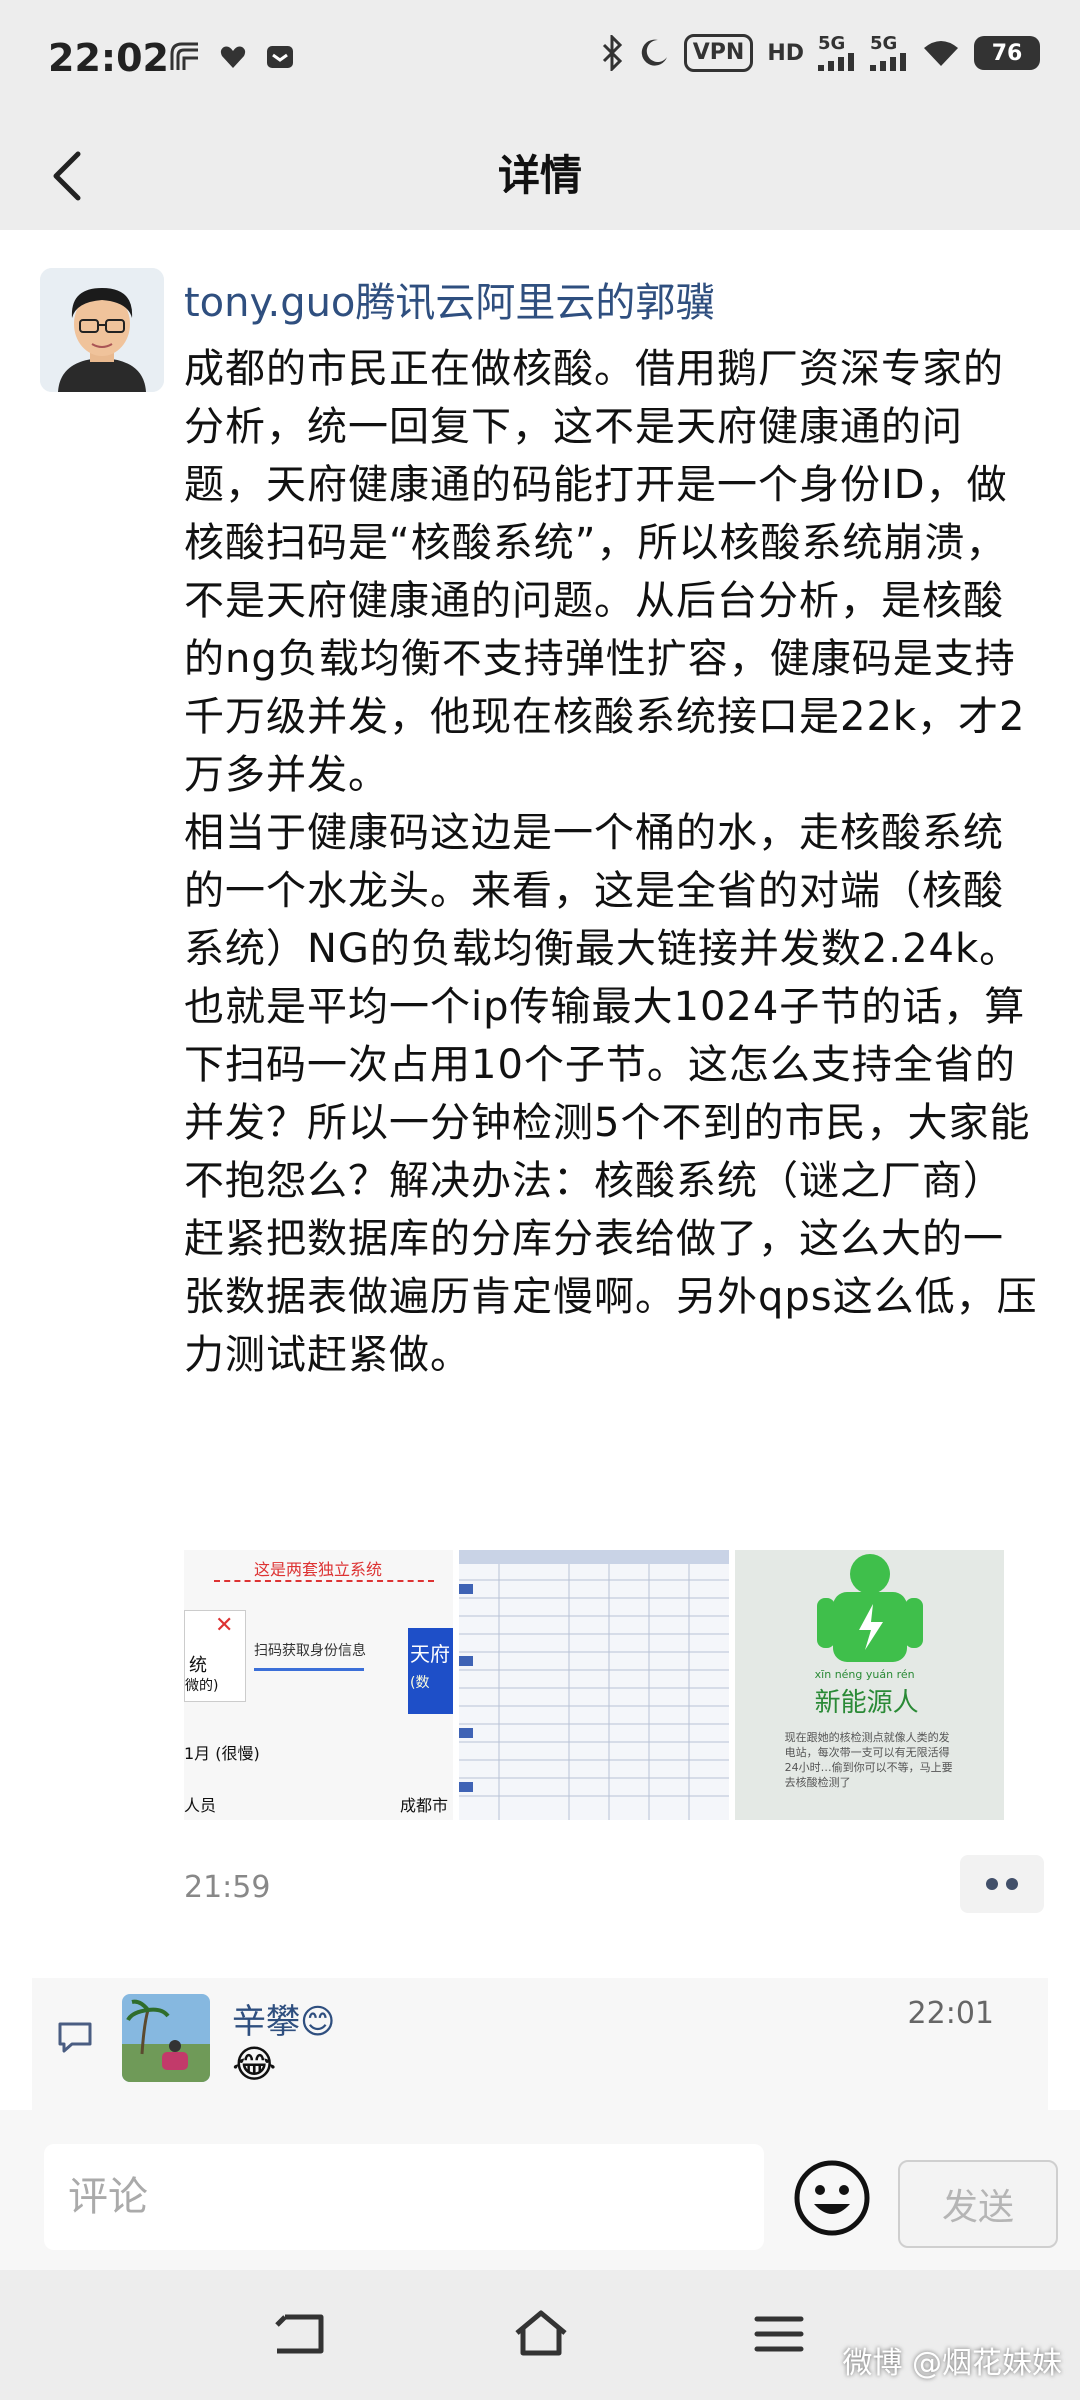 This screenshot has width=1080, height=2400. Describe the element at coordinates (941, 53) in the screenshot. I see `wifi-icon` at that location.